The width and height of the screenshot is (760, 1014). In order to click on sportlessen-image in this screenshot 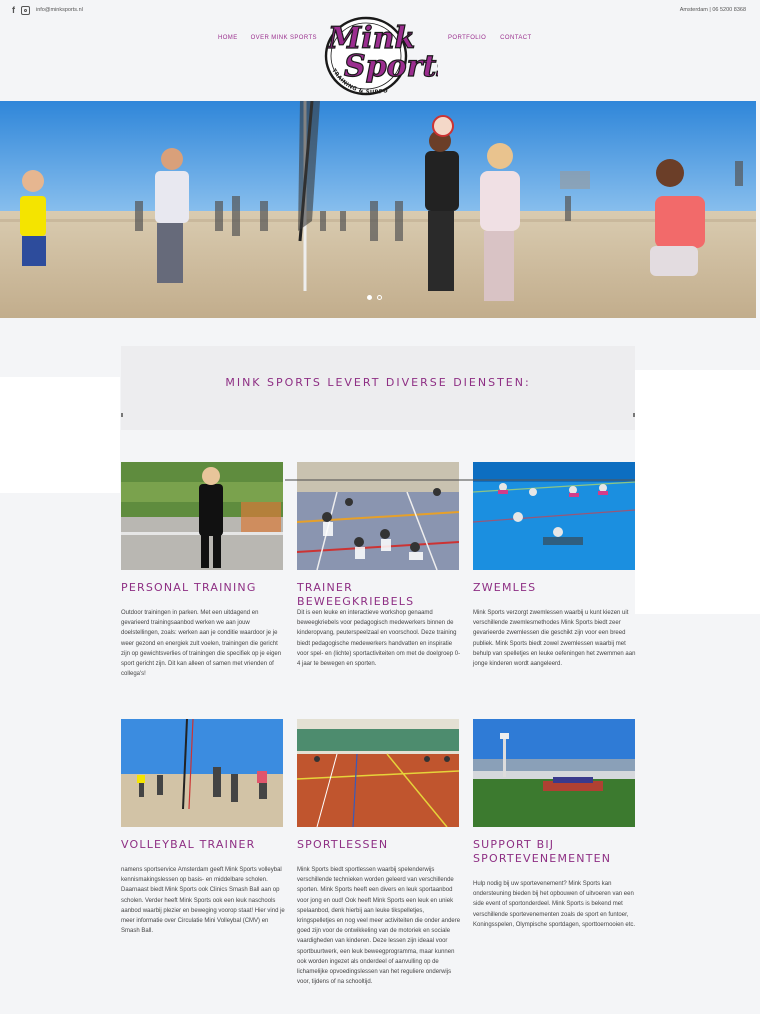, I will do `click(378, 773)`.